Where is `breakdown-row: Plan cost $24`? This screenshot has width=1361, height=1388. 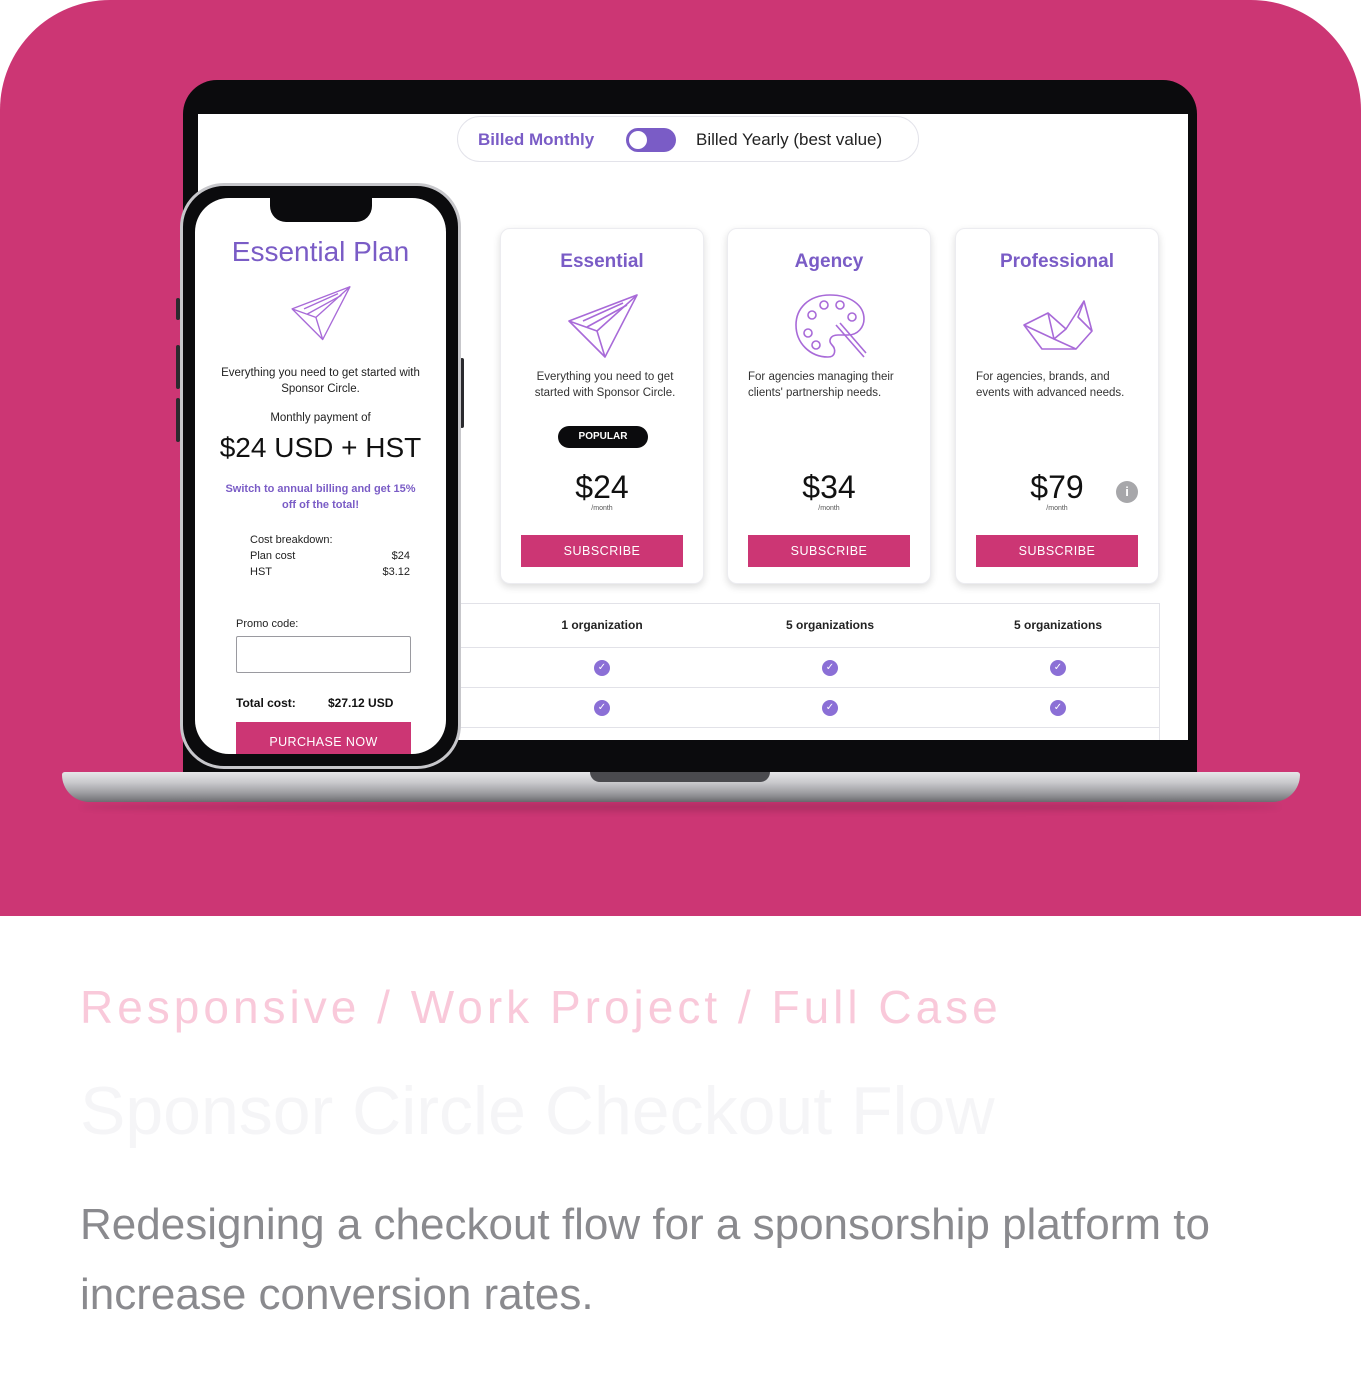
breakdown-row: Plan cost $24 is located at coordinates (330, 556).